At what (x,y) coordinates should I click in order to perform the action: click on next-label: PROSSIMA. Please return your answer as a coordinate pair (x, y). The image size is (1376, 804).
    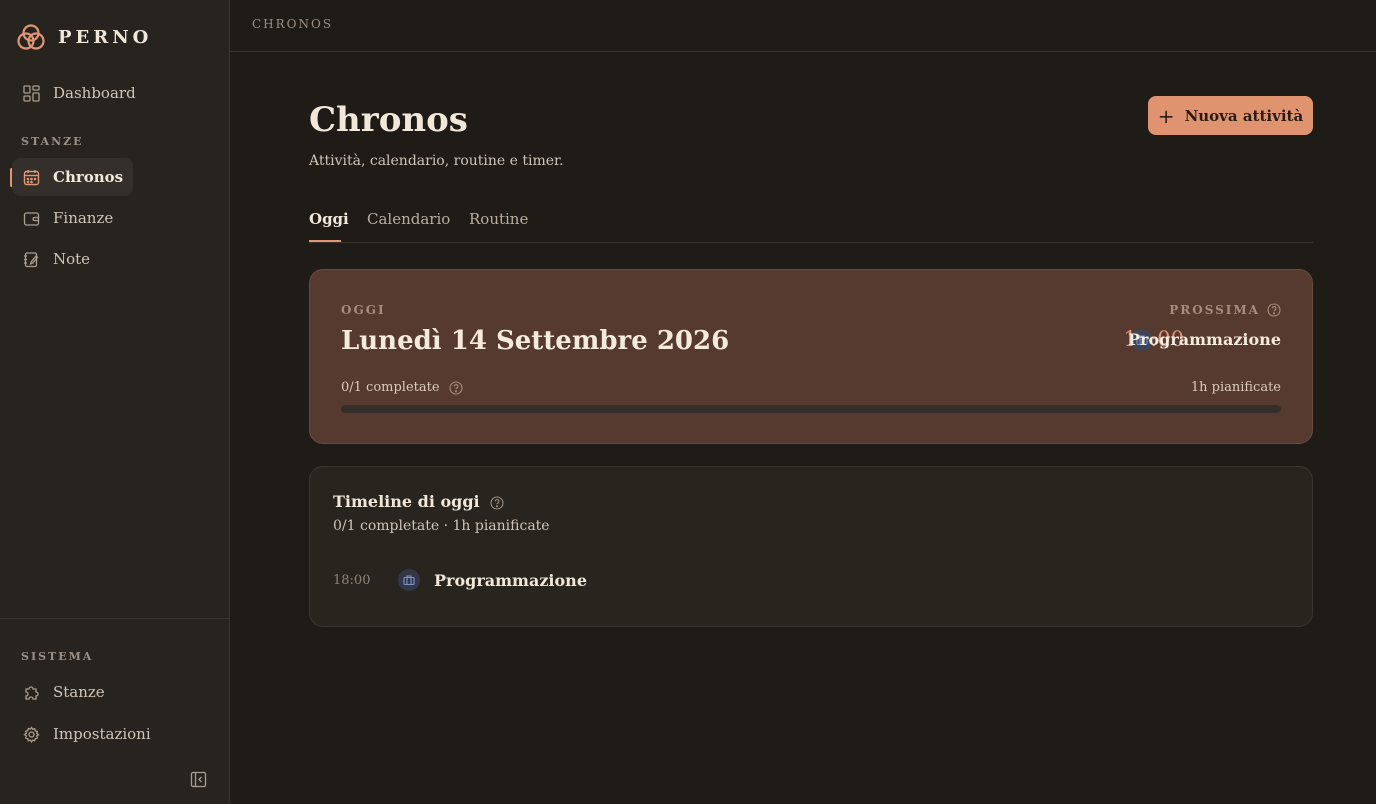
    Looking at the image, I should click on (1214, 310).